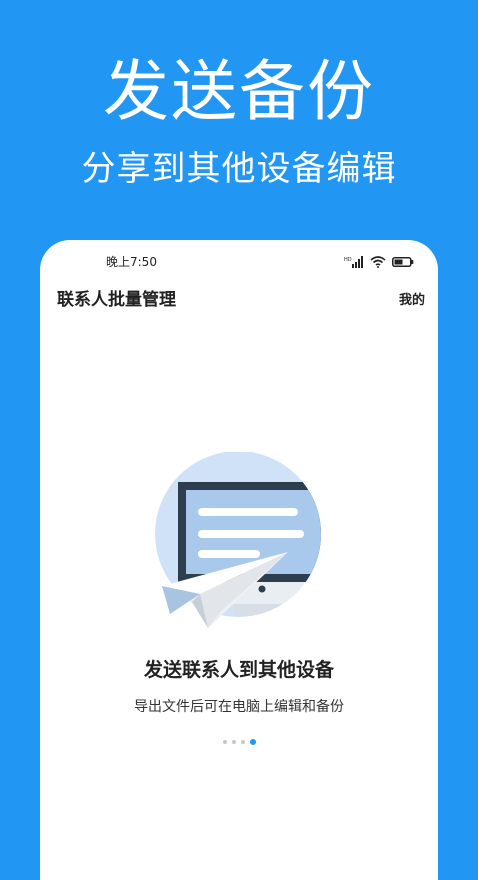  Describe the element at coordinates (403, 262) in the screenshot. I see `battery-icon` at that location.